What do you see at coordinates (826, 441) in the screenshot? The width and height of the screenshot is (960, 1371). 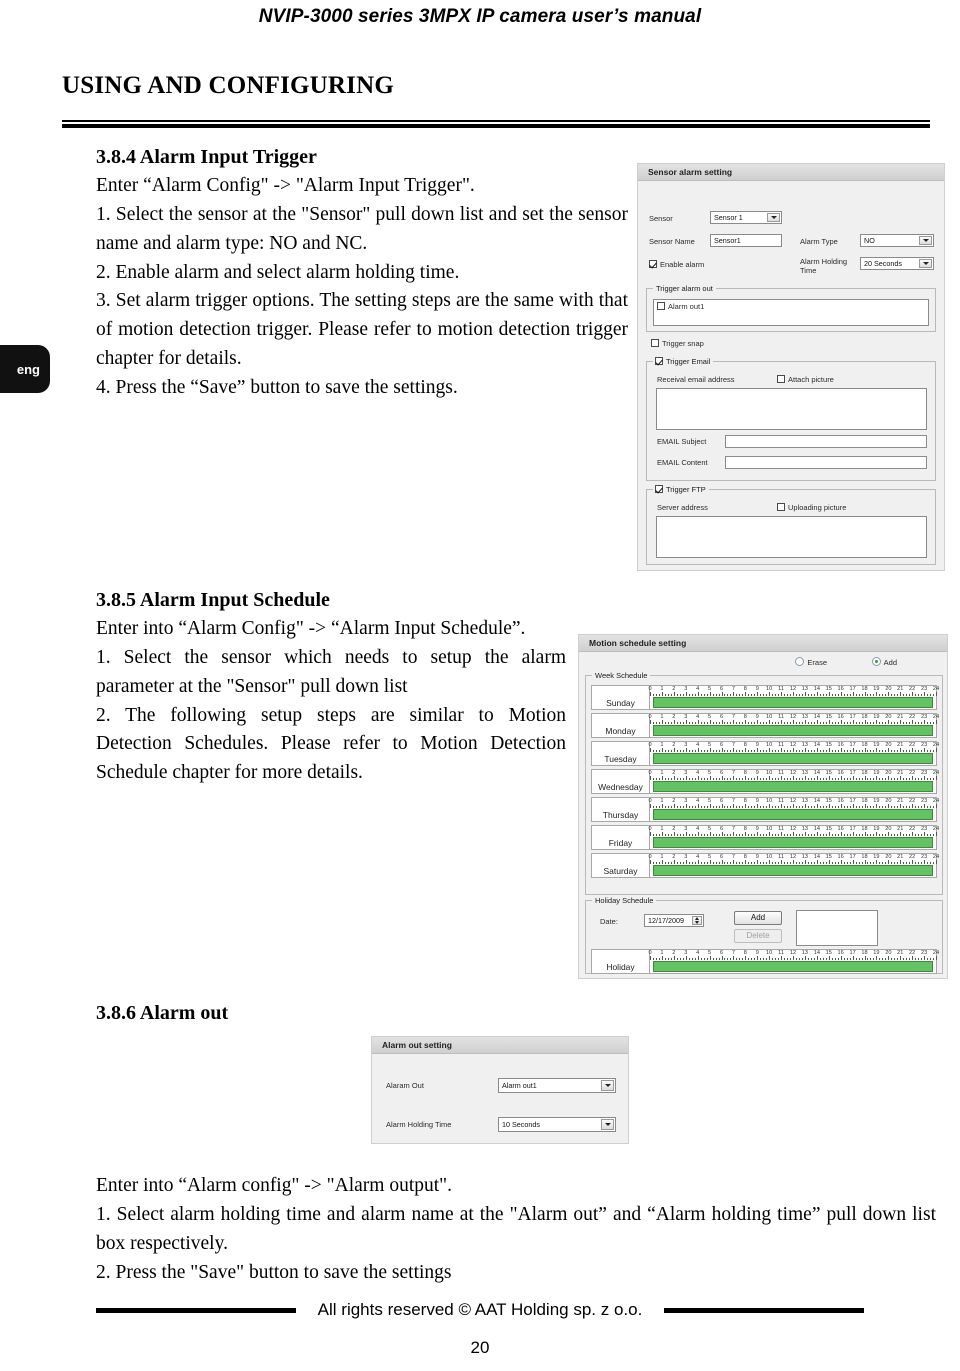 I see `email-subject-input` at bounding box center [826, 441].